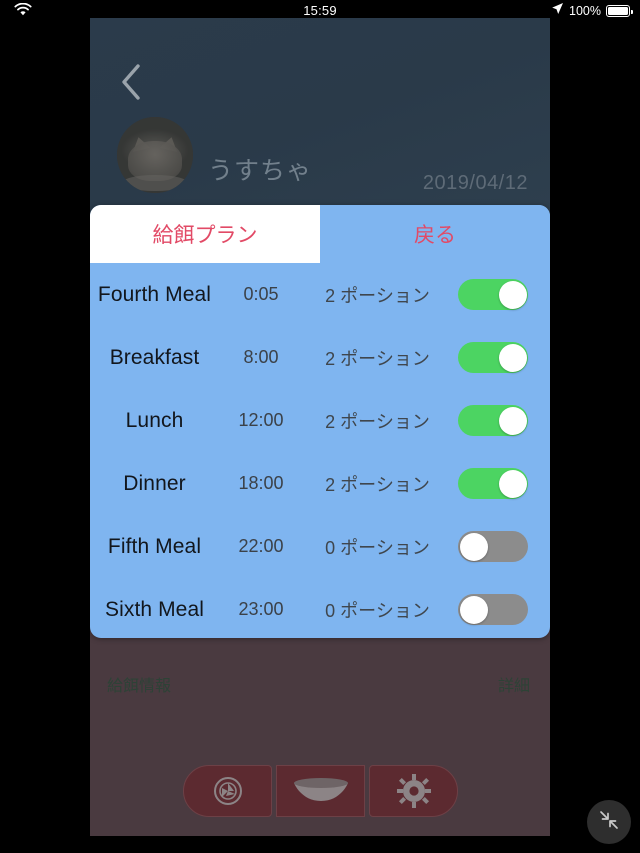 This screenshot has width=640, height=853. Describe the element at coordinates (320, 608) in the screenshot. I see `meal-row: Sixth Meal 23:00 0 ポーション` at that location.